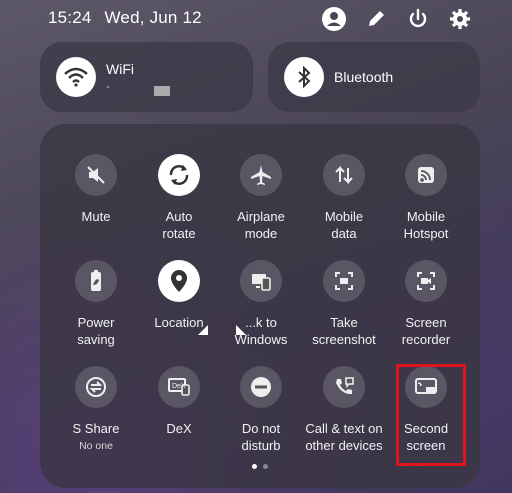 Image resolution: width=512 pixels, height=493 pixels. What do you see at coordinates (261, 387) in the screenshot?
I see `do-not-disturb-icon` at bounding box center [261, 387].